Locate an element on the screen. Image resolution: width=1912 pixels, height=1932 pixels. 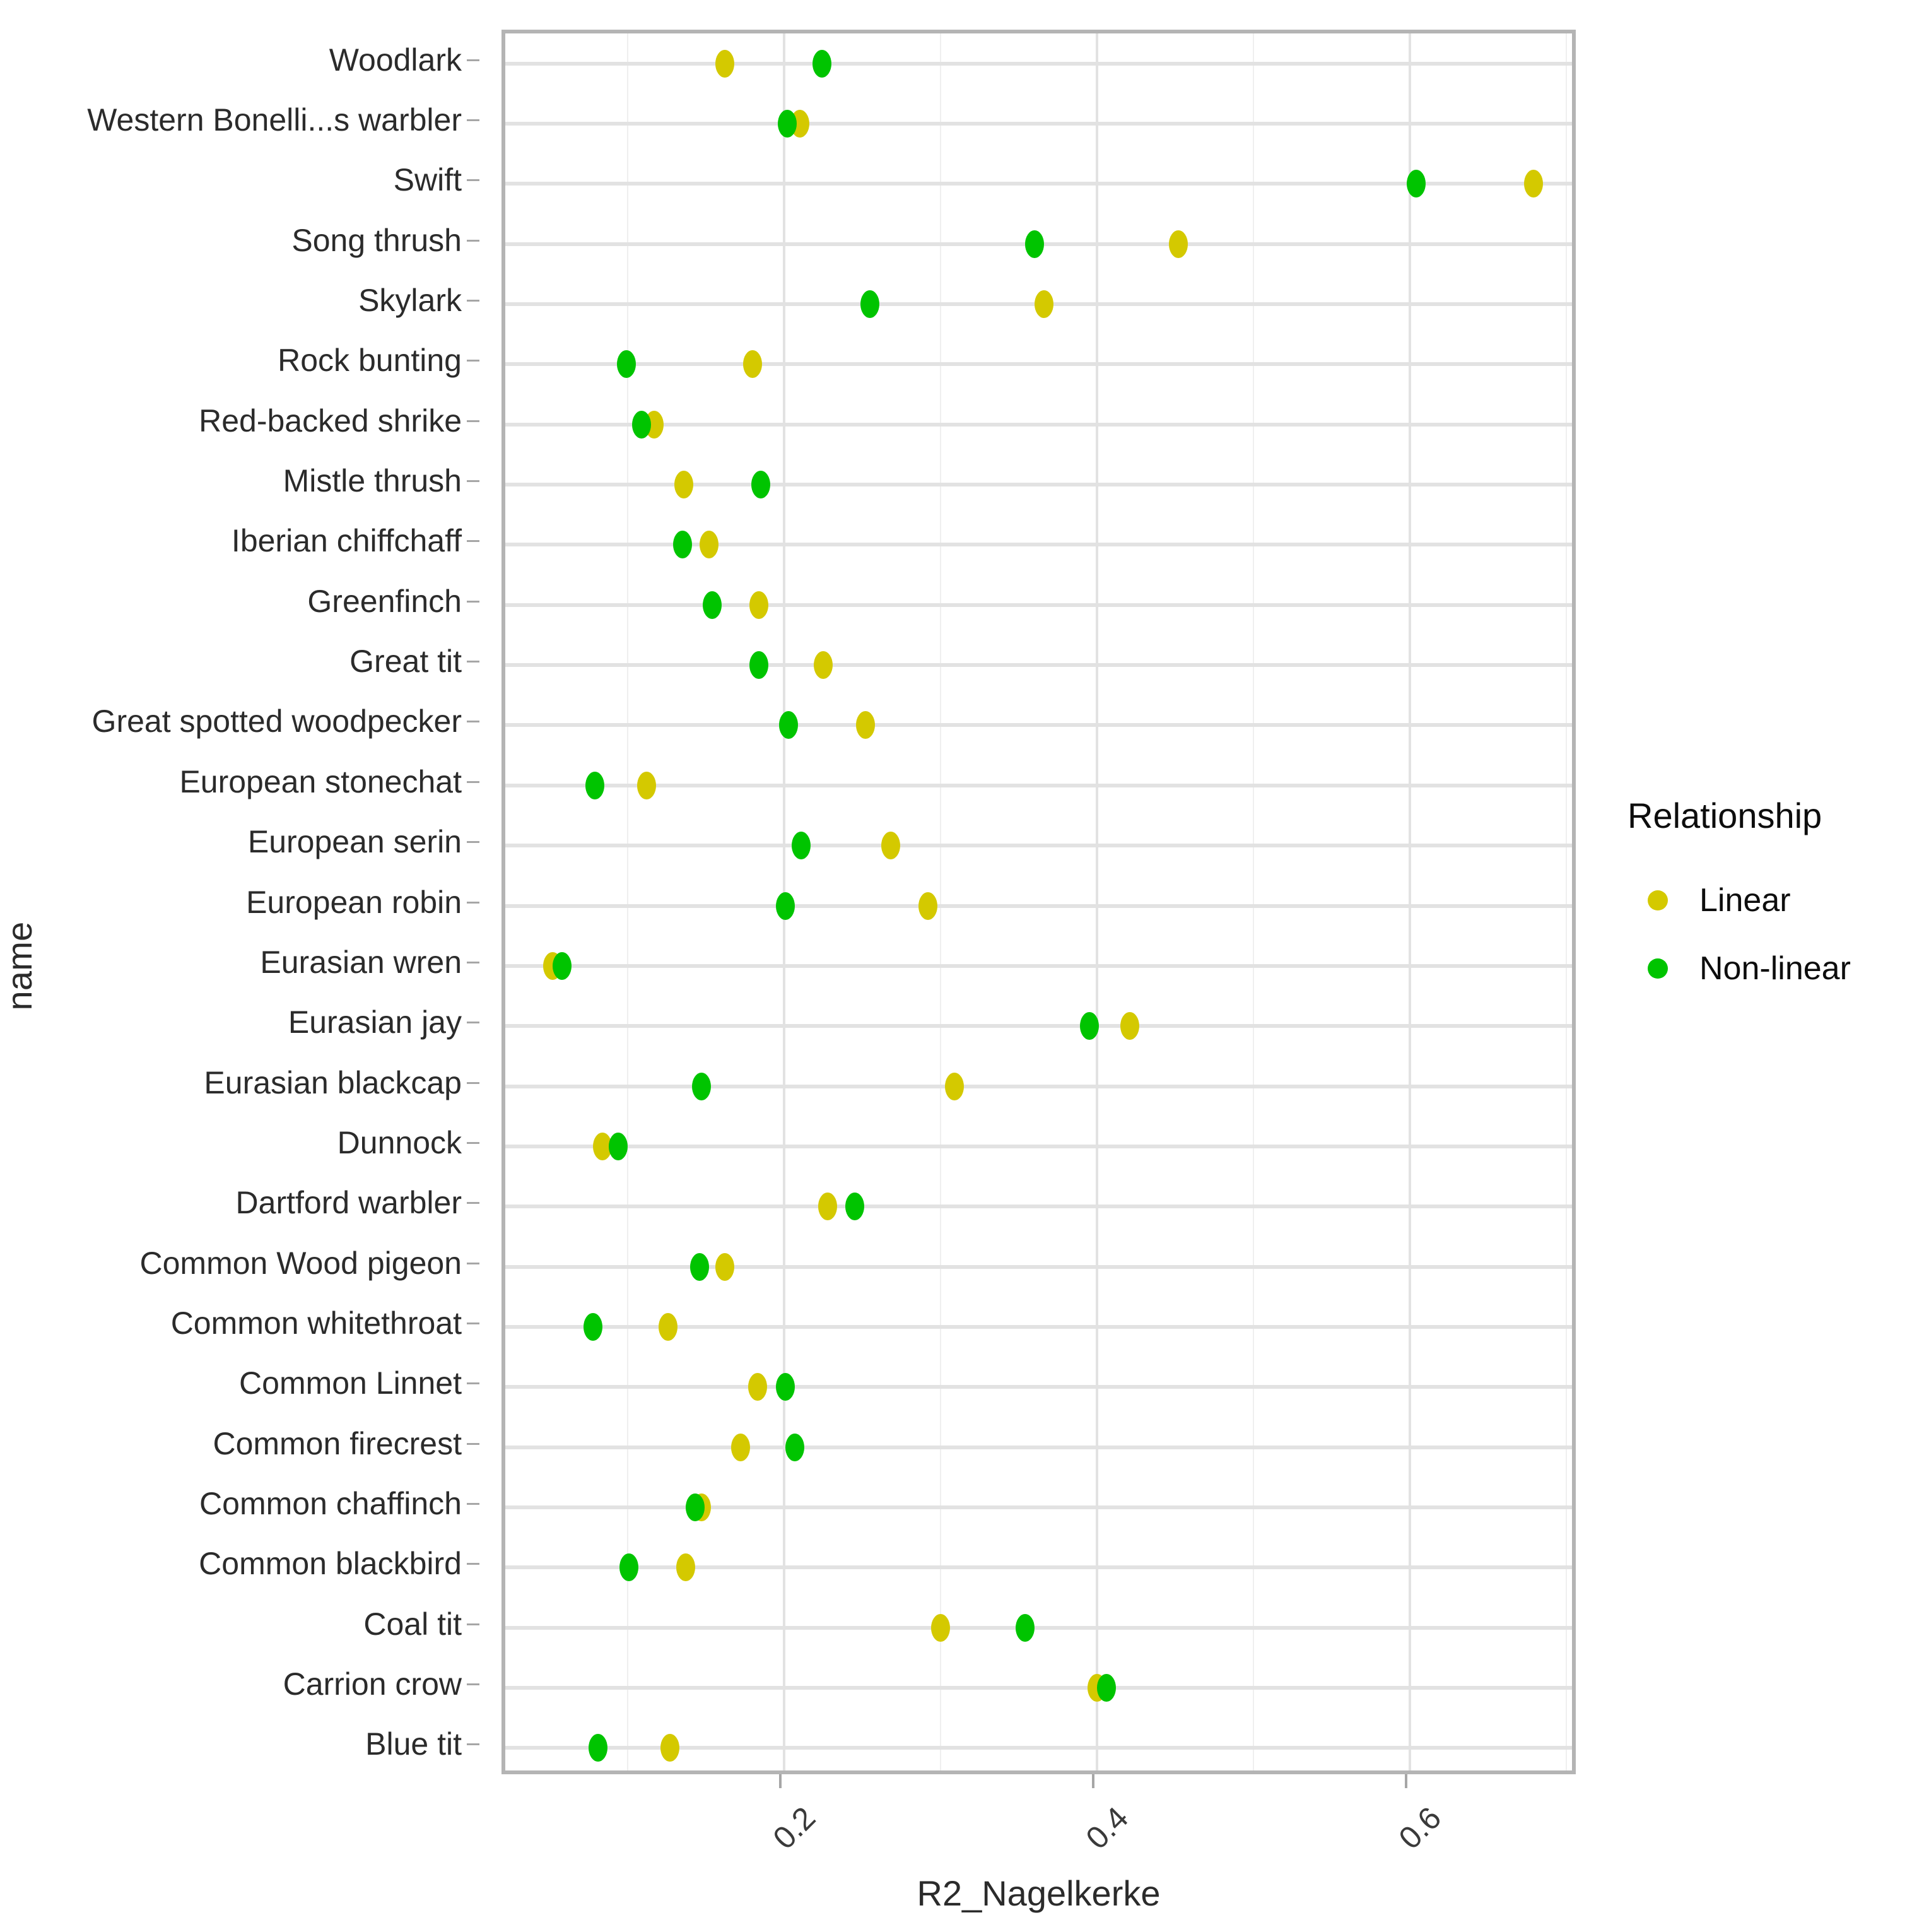
x-axis-tick-label: 0.6 is located at coordinates (1420, 1827).